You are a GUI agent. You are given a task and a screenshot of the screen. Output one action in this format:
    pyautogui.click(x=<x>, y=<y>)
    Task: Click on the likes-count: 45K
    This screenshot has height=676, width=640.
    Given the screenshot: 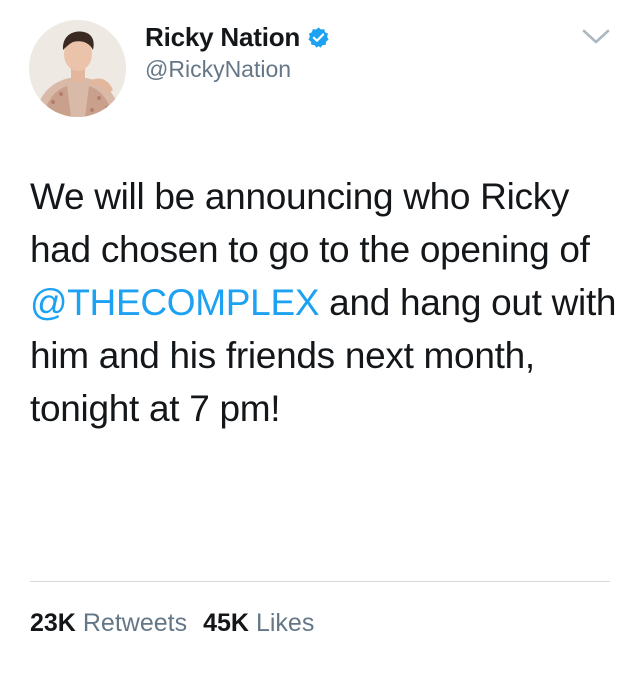 What is the action you would take?
    pyautogui.click(x=226, y=623)
    